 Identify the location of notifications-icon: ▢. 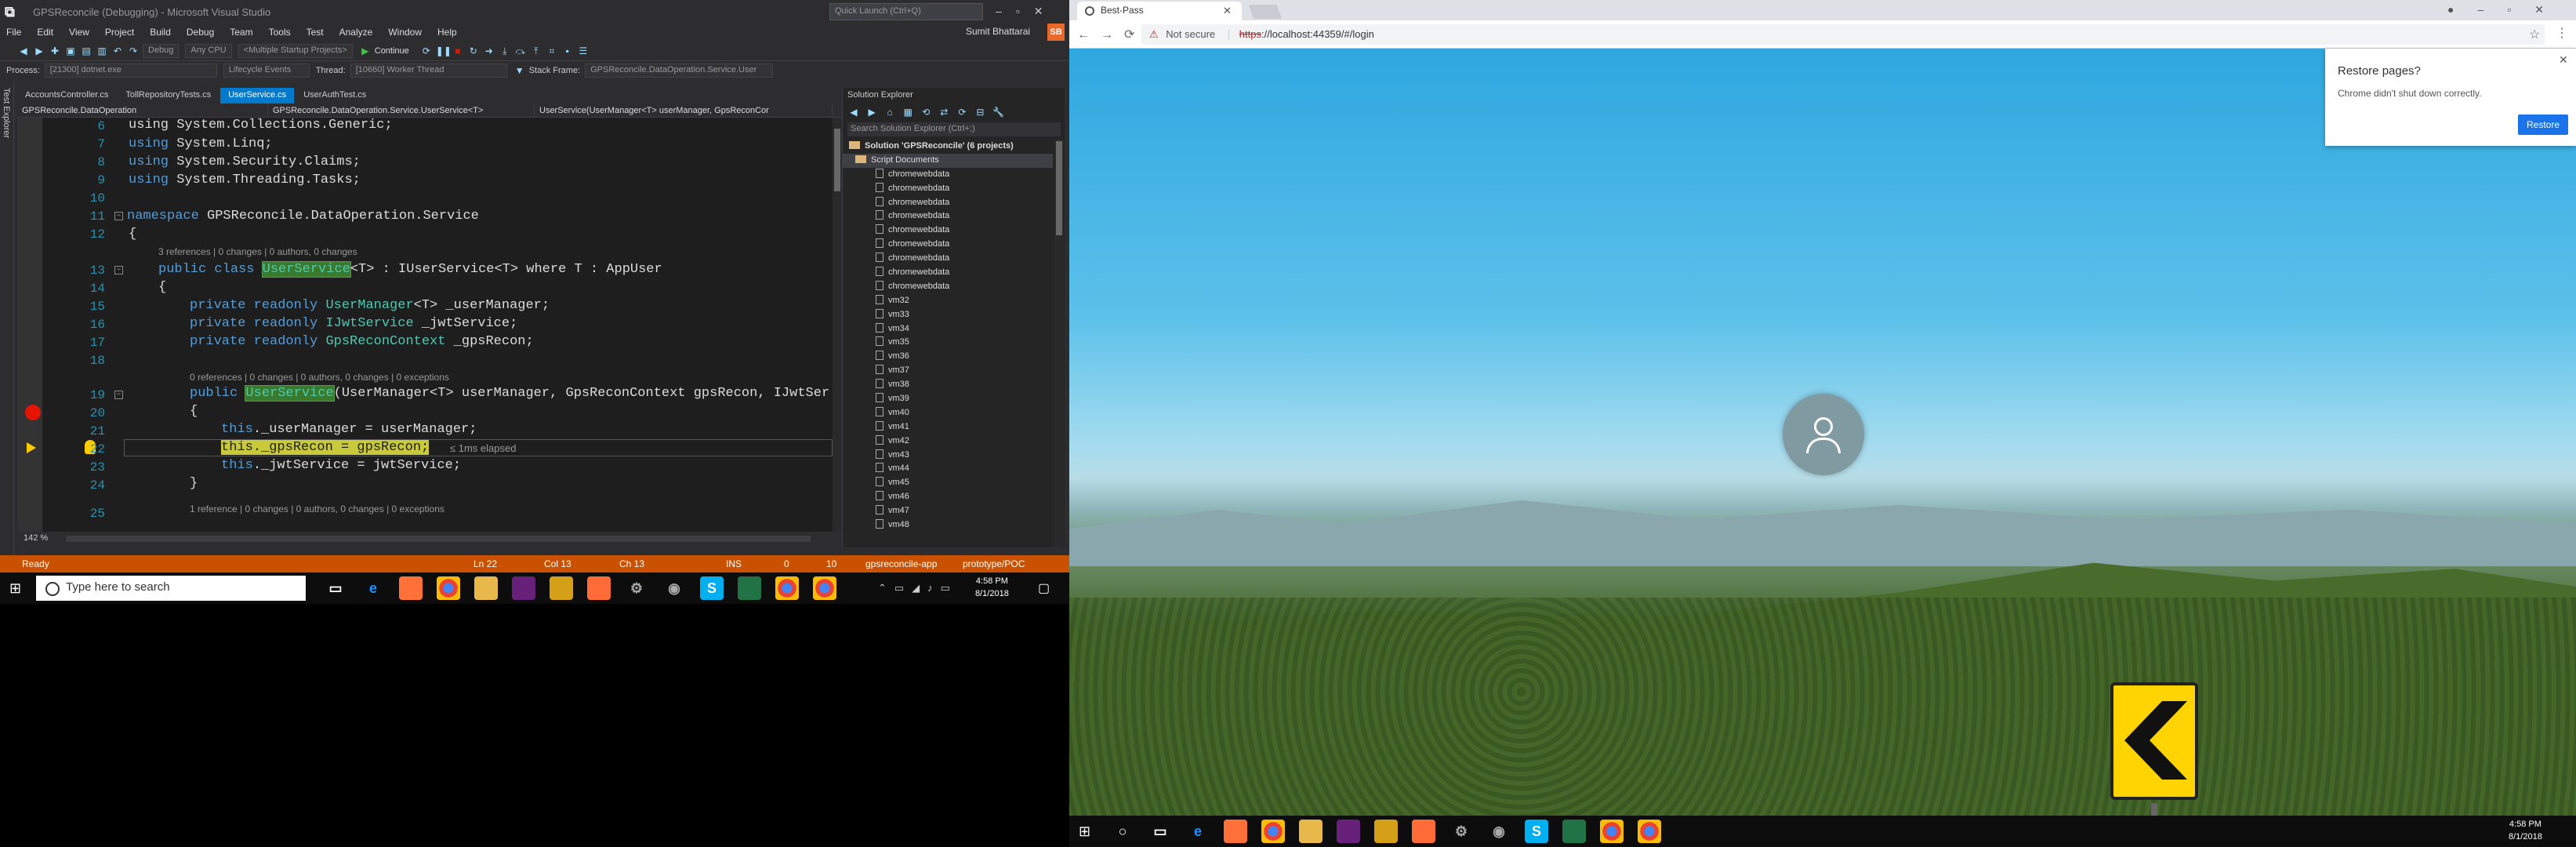
(1044, 588).